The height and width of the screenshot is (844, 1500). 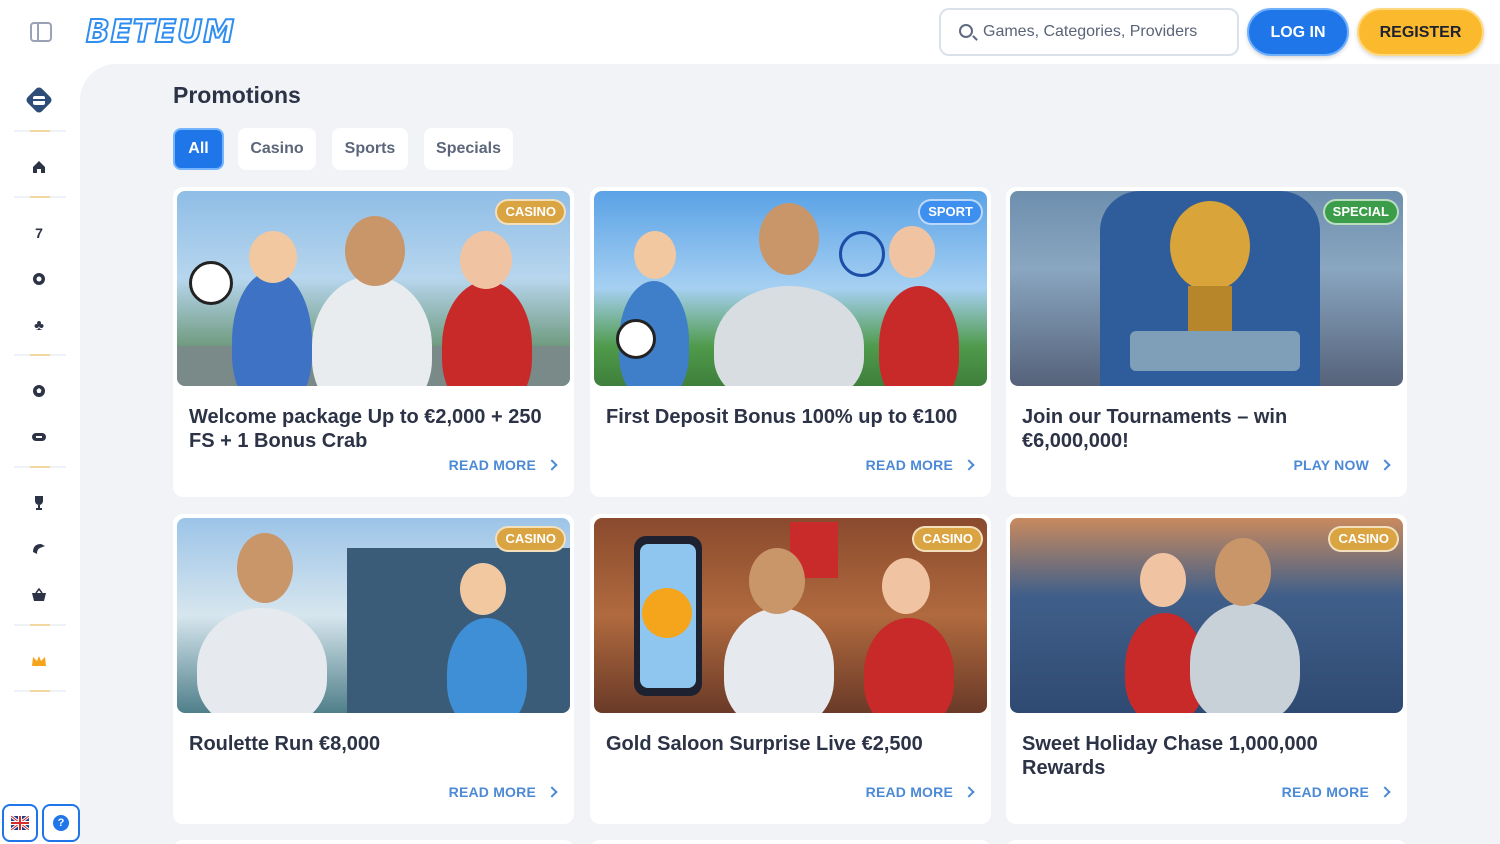 I want to click on search-icon, so click(x=966, y=31).